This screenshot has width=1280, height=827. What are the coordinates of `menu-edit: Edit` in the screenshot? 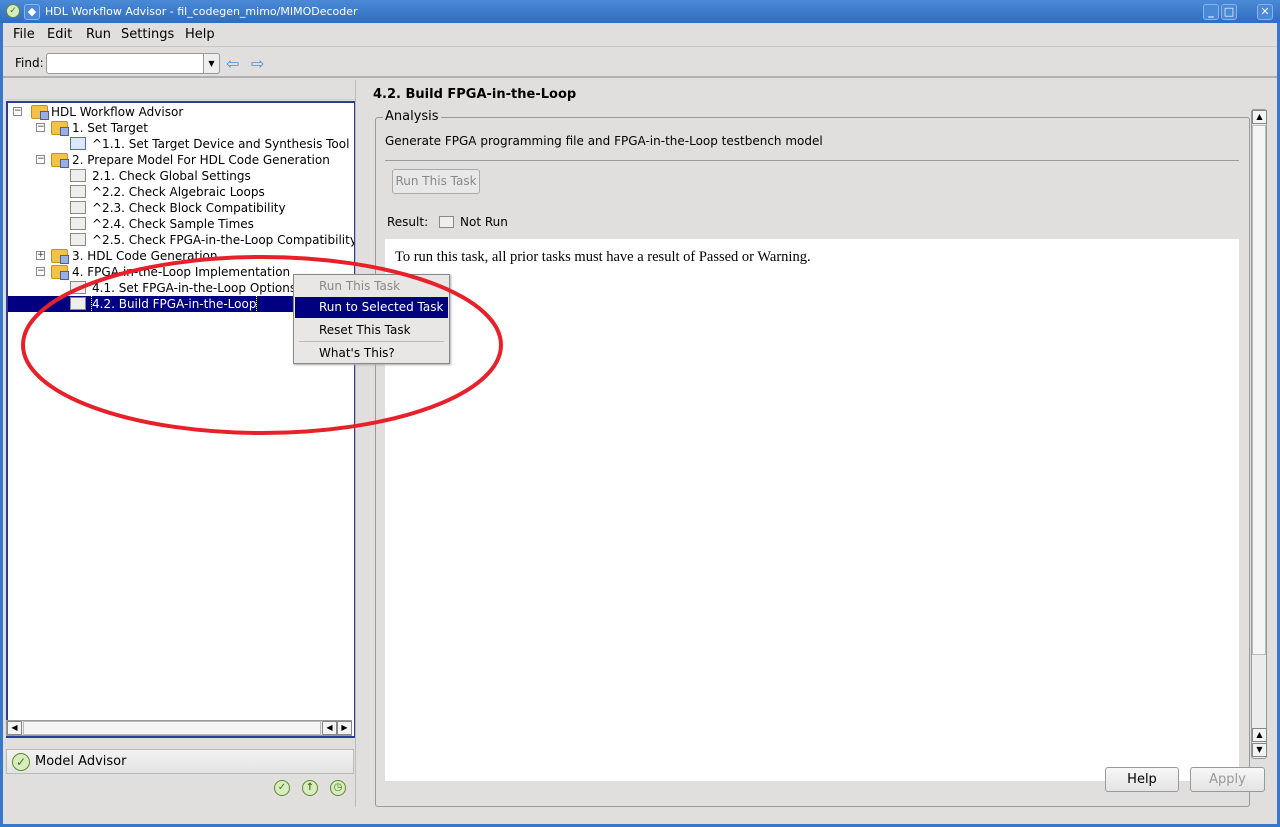 It's located at (59, 34).